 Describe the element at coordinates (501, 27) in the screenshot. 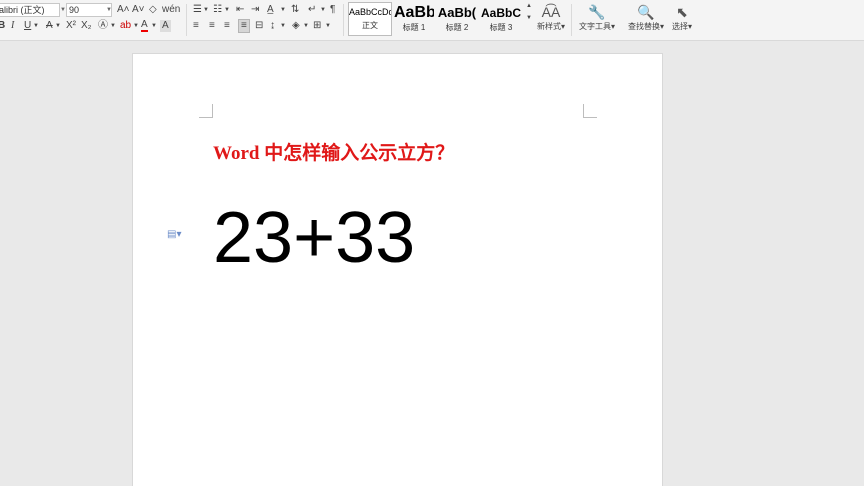

I see `style-label: 标题 3` at that location.